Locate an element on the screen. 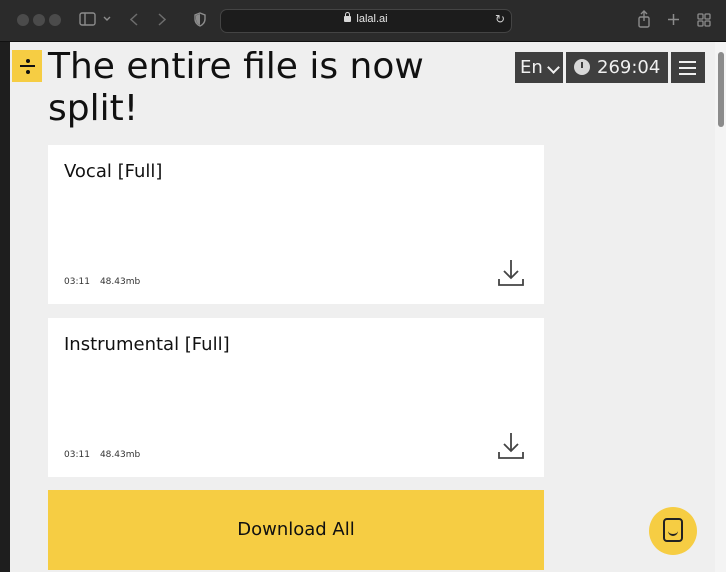 This screenshot has height=572, width=726. scrollbar is located at coordinates (720, 307).